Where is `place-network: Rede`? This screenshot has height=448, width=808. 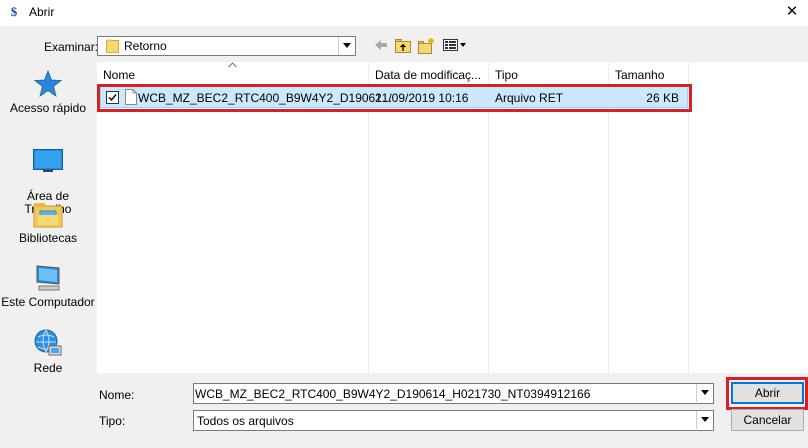 place-network: Rede is located at coordinates (48, 351).